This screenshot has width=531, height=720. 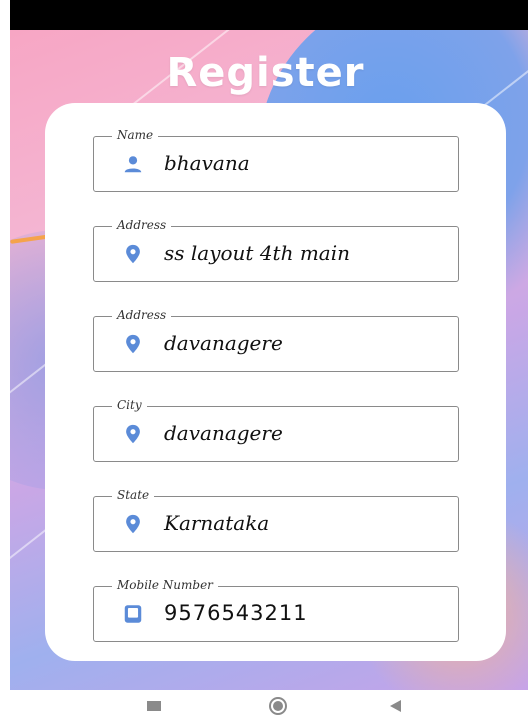 I want to click on back-icon, so click(x=396, y=706).